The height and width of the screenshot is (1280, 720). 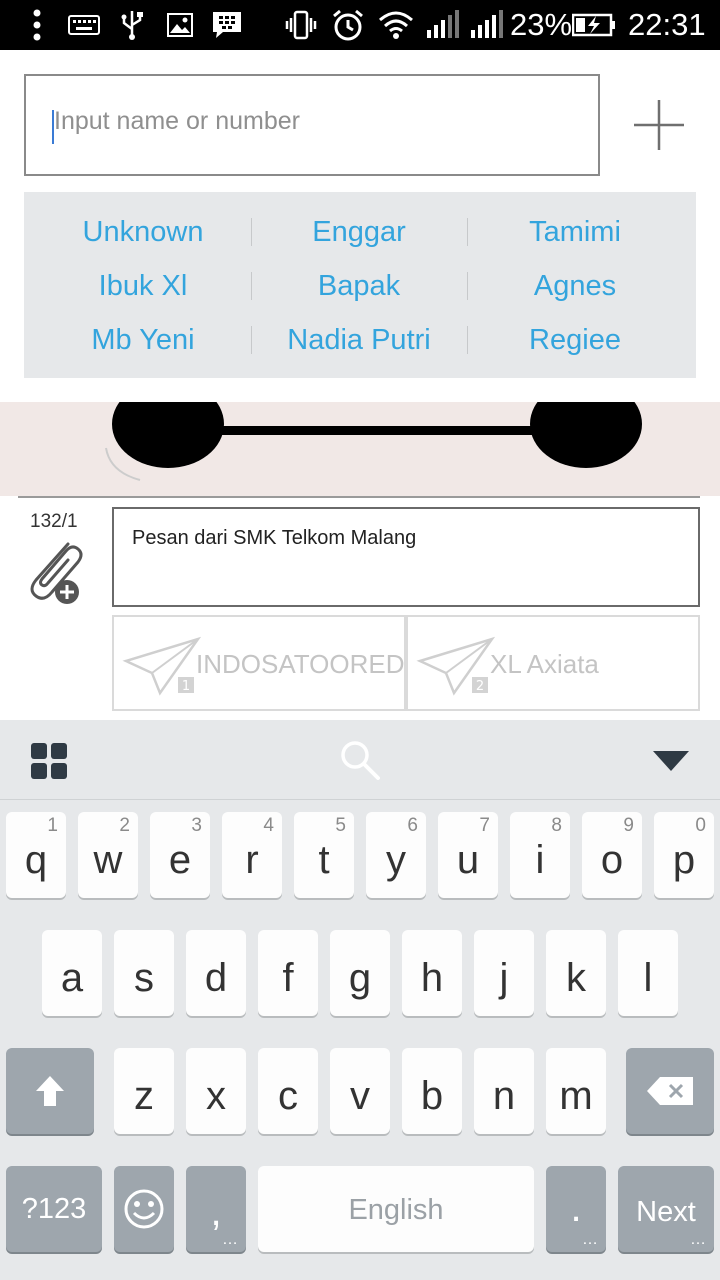 I want to click on key-letter: p, so click(x=684, y=860).